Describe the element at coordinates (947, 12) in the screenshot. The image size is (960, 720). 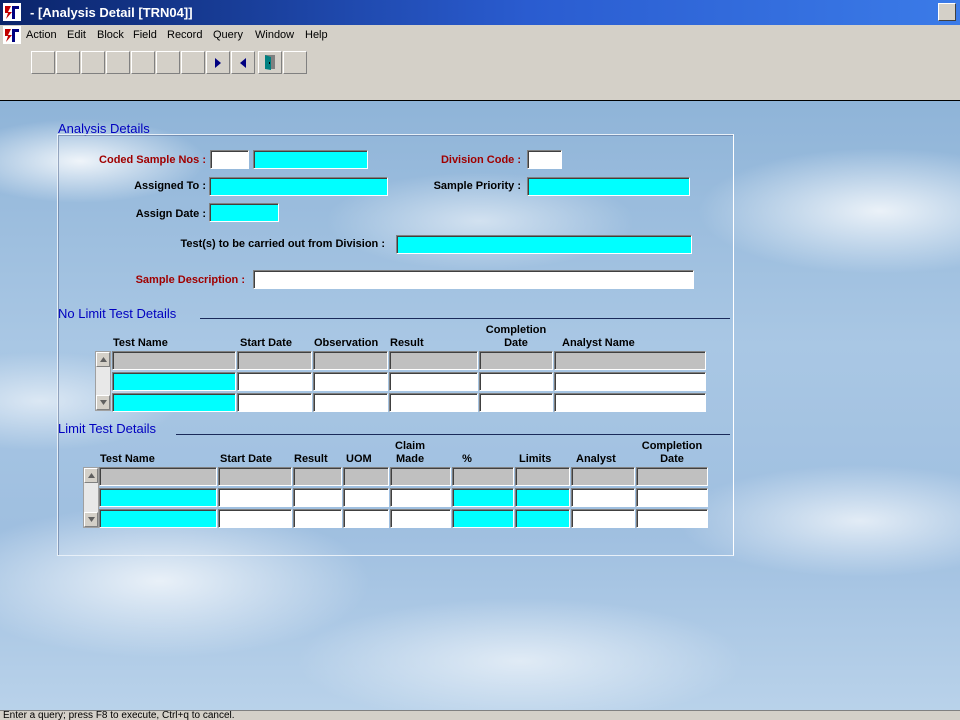
I see `window-control-button` at that location.